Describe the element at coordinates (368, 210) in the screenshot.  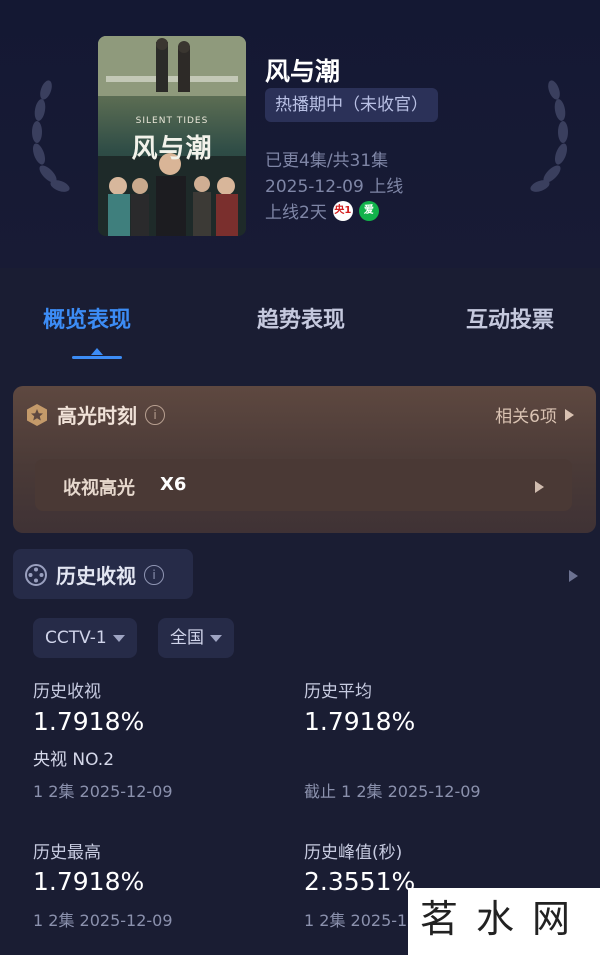
I see `iqiyi-icon: 爱` at that location.